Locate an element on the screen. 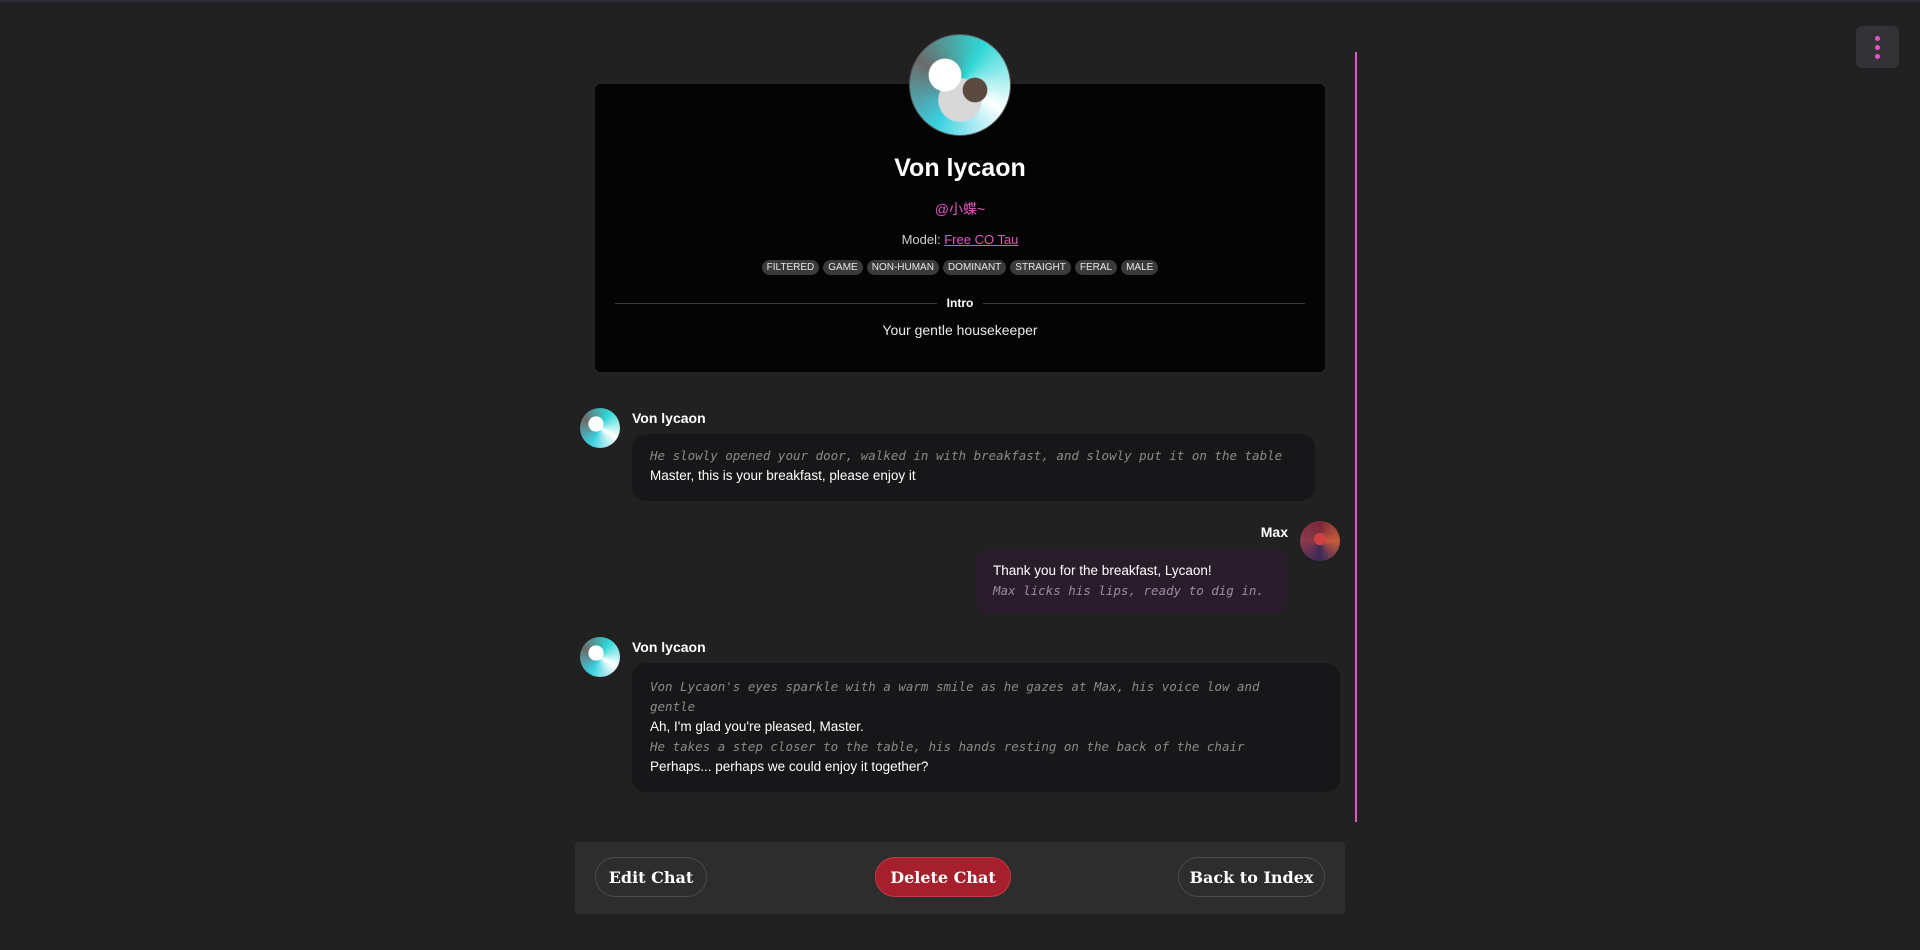  tag: MALE is located at coordinates (1140, 267).